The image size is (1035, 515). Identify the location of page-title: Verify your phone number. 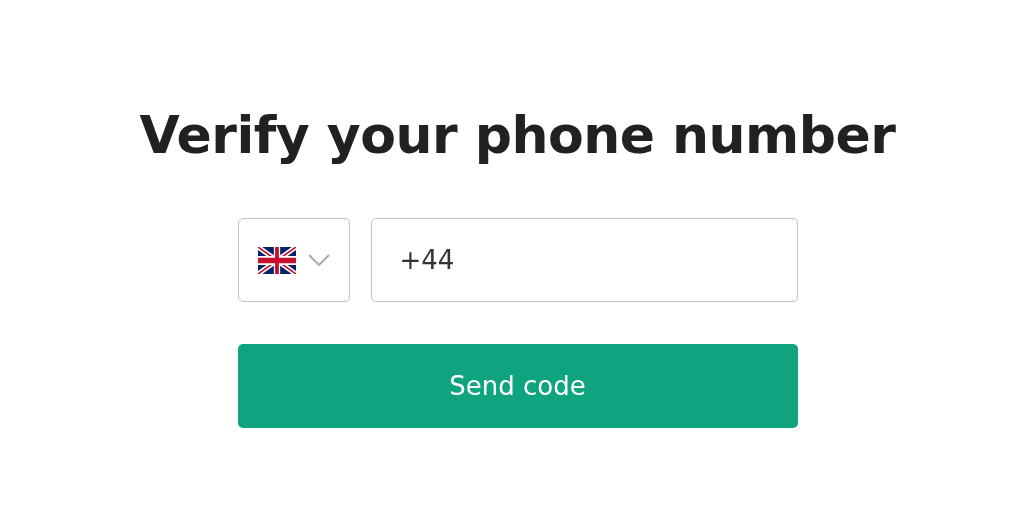
(517, 135).